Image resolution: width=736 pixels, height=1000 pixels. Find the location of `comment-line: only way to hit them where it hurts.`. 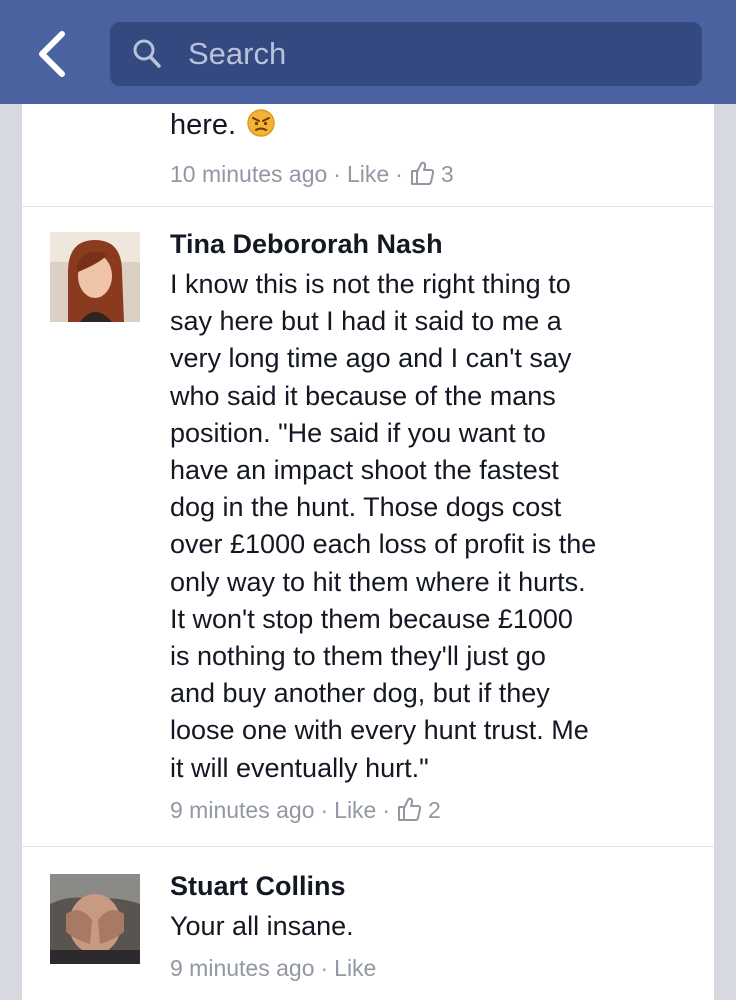

comment-line: only way to hit them where it hurts. is located at coordinates (378, 581).